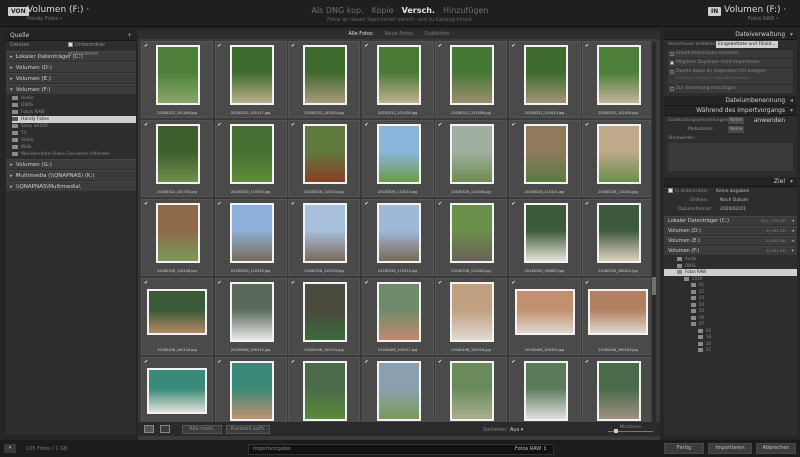 The width and height of the screenshot is (800, 457). What do you see at coordinates (74, 112) in the screenshot?
I see `source-folder: Fotos RAW` at bounding box center [74, 112].